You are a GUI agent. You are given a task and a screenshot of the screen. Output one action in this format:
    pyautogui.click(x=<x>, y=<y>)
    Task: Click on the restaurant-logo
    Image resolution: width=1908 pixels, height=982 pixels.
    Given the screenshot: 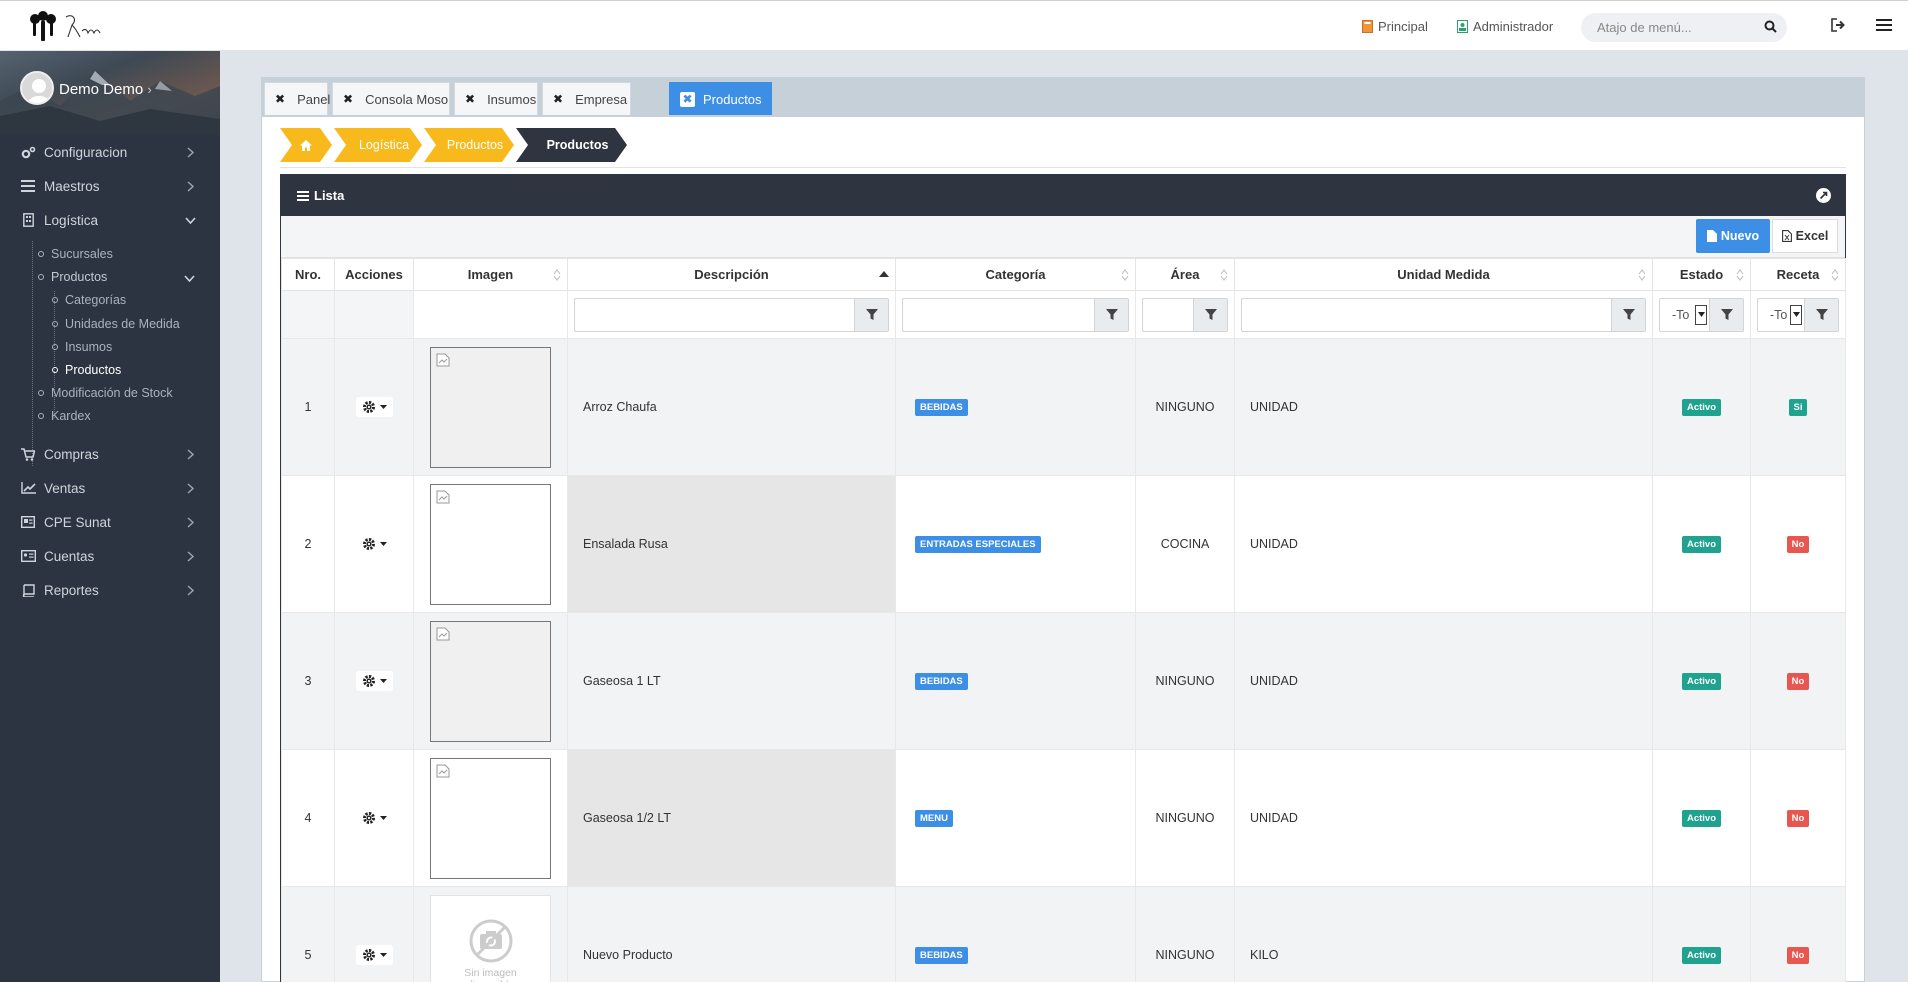 What is the action you would take?
    pyautogui.click(x=73, y=27)
    